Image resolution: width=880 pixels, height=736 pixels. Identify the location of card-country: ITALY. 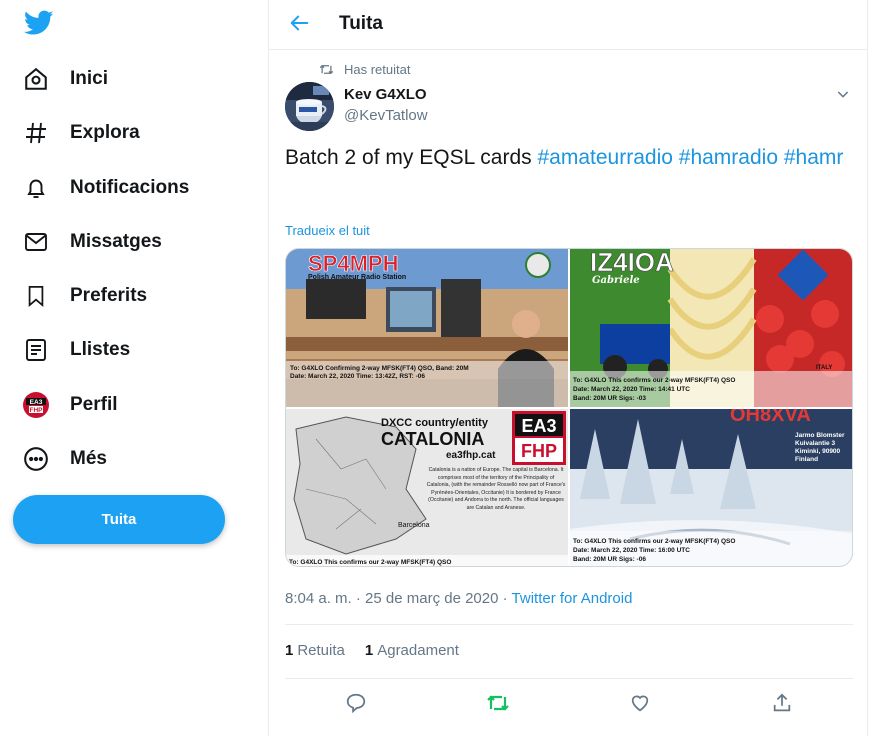
(824, 368).